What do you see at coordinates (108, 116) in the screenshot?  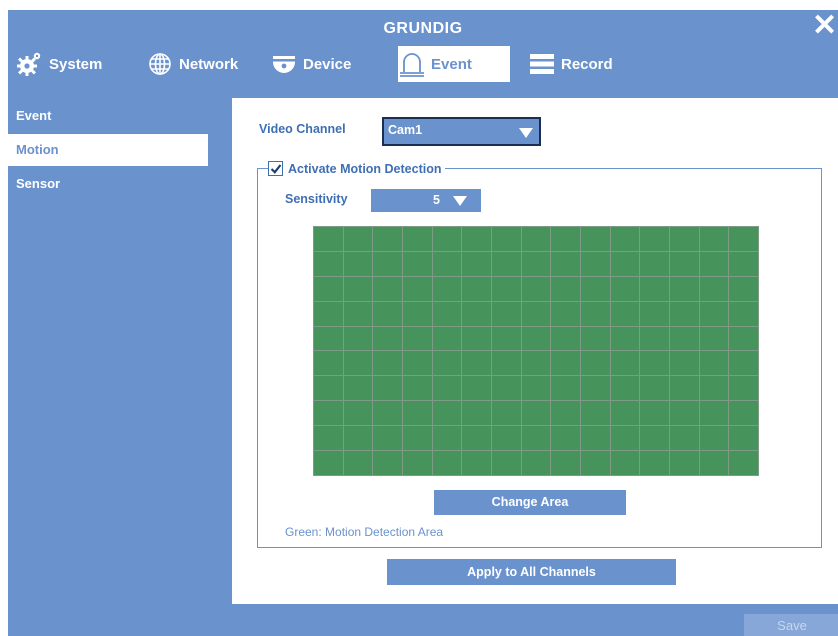 I see `sidebar-item-event: Event` at bounding box center [108, 116].